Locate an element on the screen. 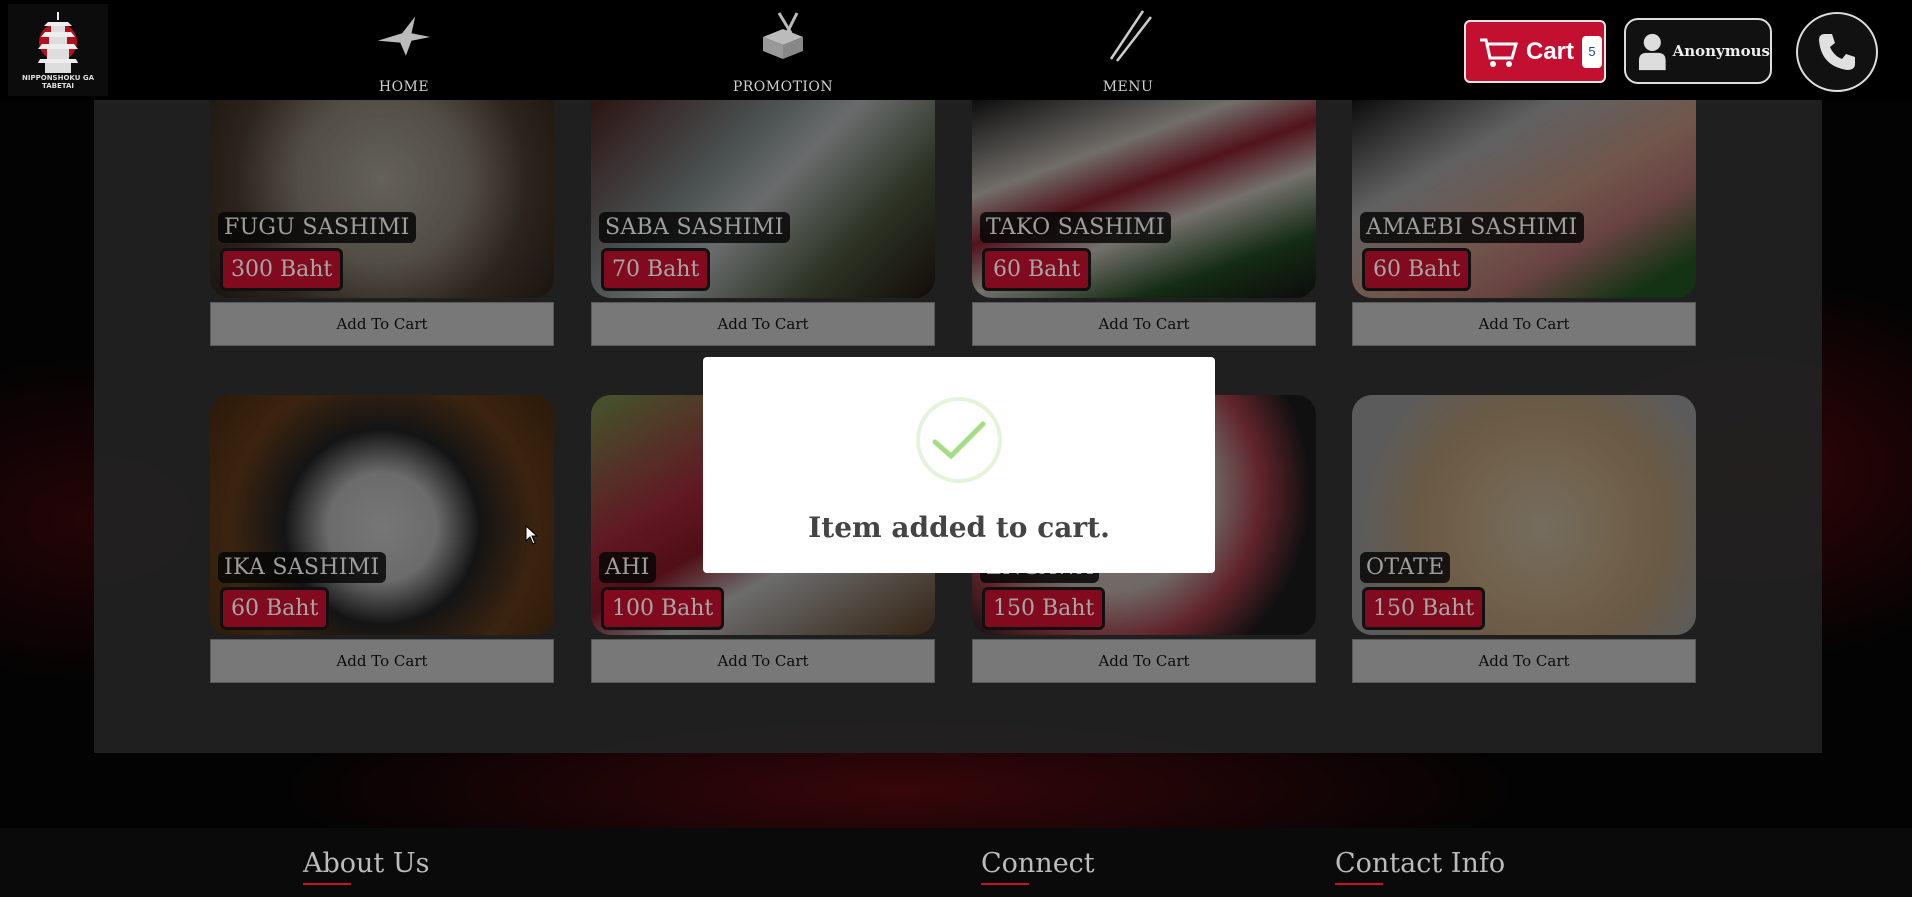  footer-connect-heading: Connect is located at coordinates (1038, 866).